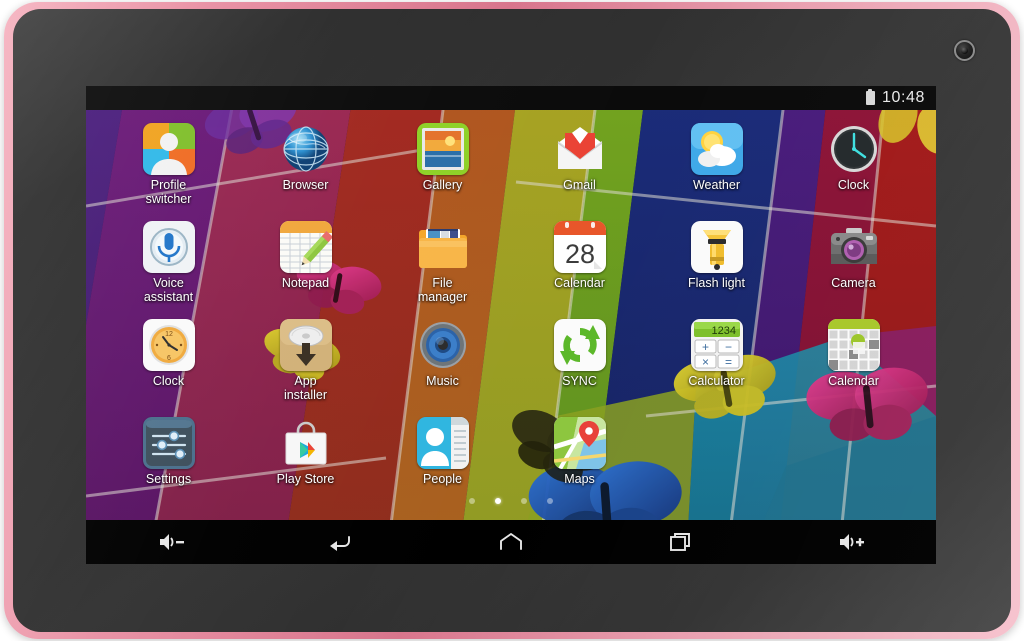 The height and width of the screenshot is (641, 1024). I want to click on app-maps: Maps, so click(579, 459).